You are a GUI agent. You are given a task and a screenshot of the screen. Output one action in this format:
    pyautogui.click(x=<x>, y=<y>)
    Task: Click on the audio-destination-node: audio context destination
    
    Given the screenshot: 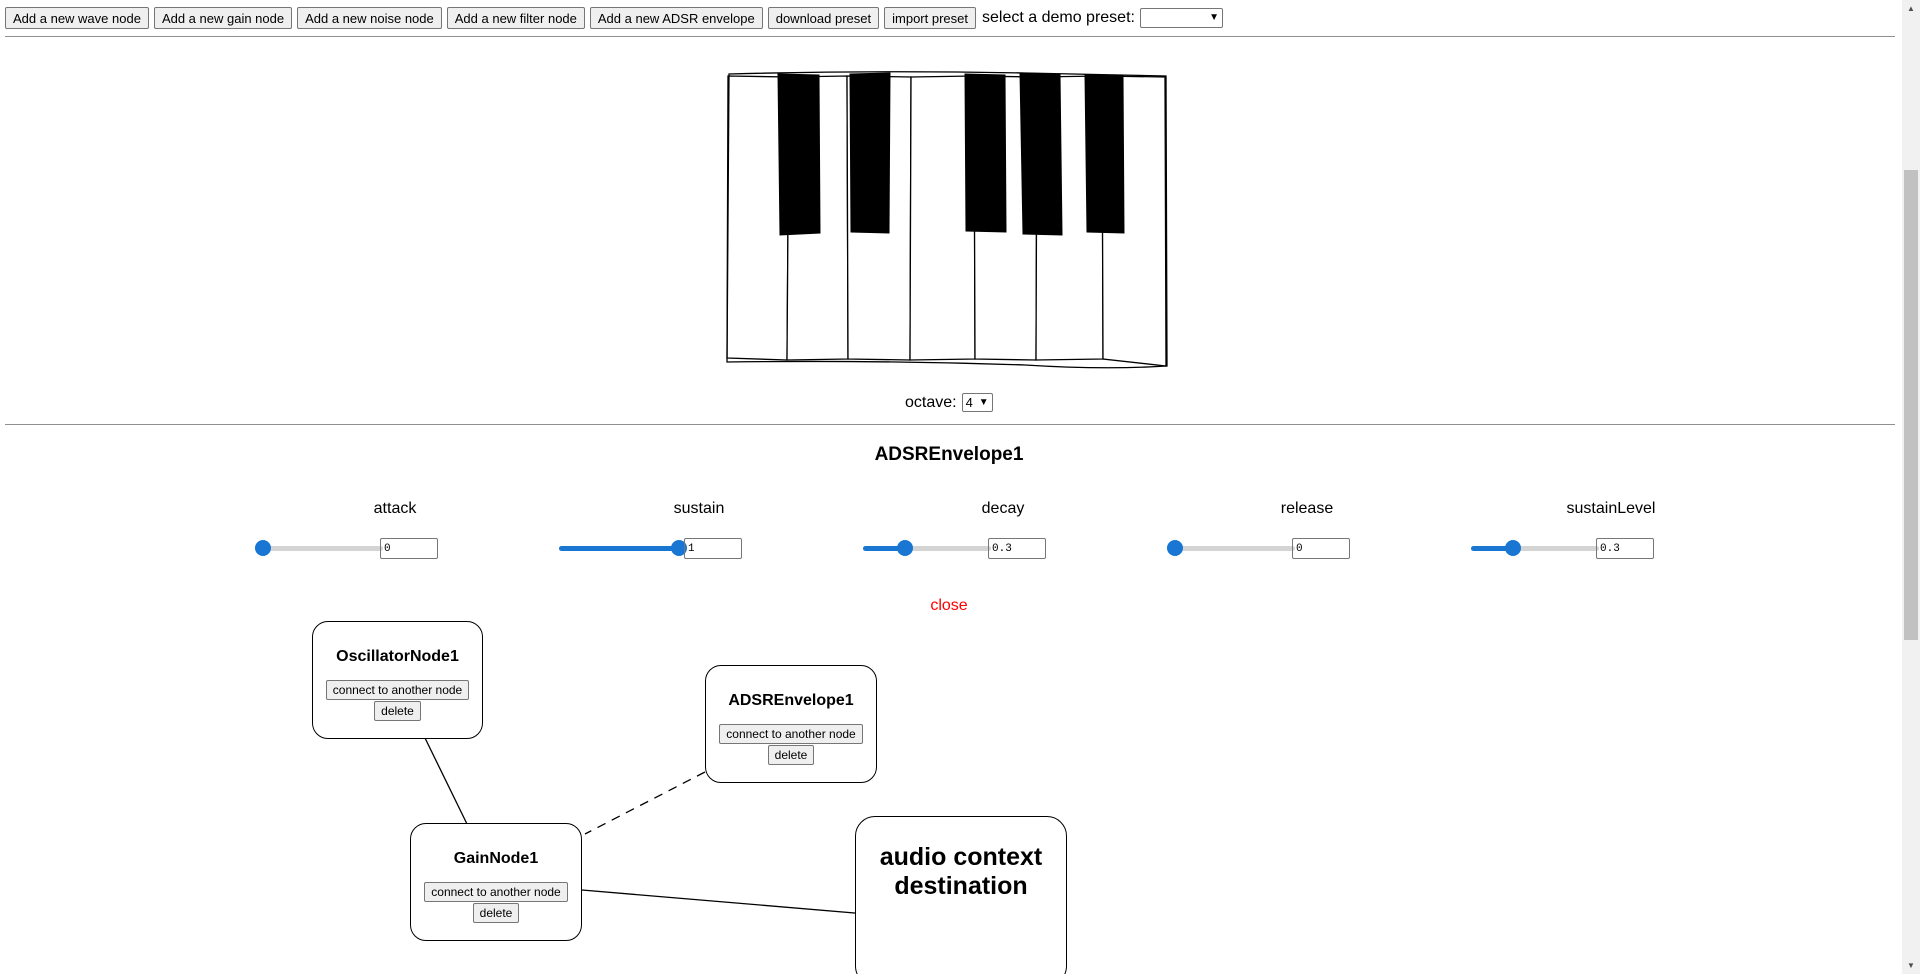 What is the action you would take?
    pyautogui.click(x=961, y=895)
    